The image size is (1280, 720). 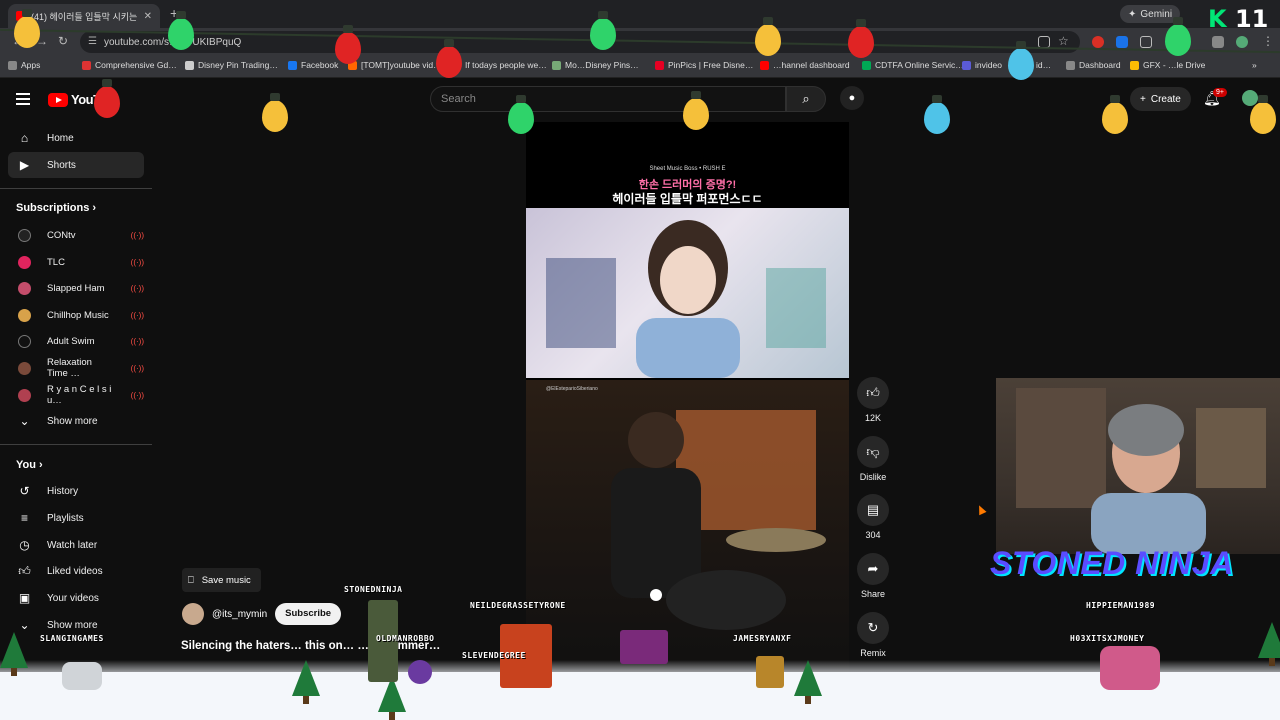 I want to click on sidebar-item-liked-videos: 👍︎ Liked videos, so click(x=76, y=571).